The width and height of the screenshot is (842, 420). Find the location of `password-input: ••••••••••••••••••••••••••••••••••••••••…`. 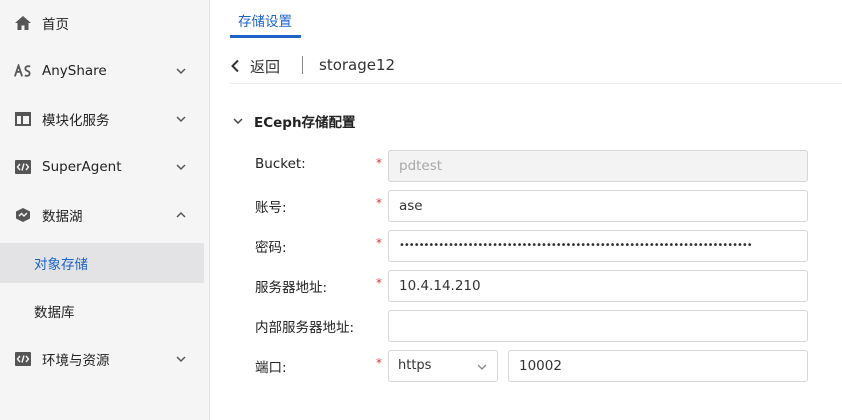

password-input: ••••••••••••••••••••••••••••••••••••••••… is located at coordinates (598, 246).